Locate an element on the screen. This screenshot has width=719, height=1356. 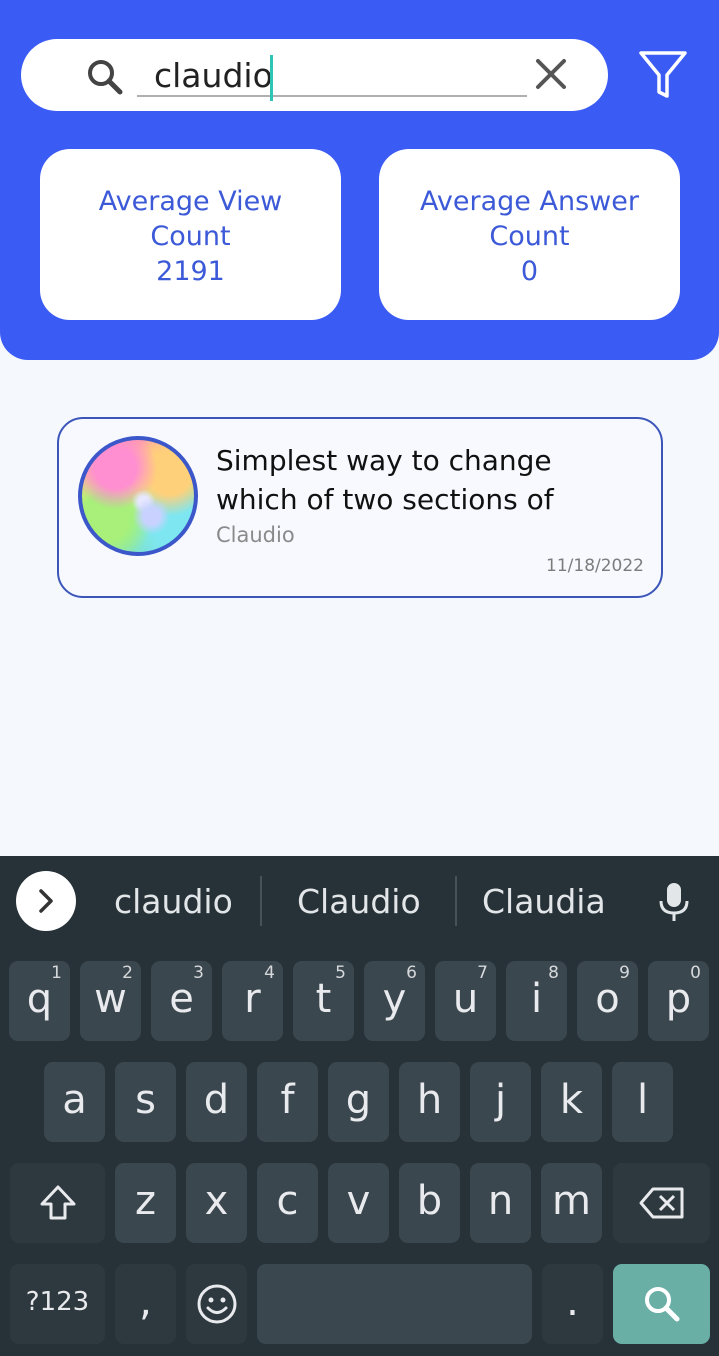
emoji-icon is located at coordinates (216, 1304).